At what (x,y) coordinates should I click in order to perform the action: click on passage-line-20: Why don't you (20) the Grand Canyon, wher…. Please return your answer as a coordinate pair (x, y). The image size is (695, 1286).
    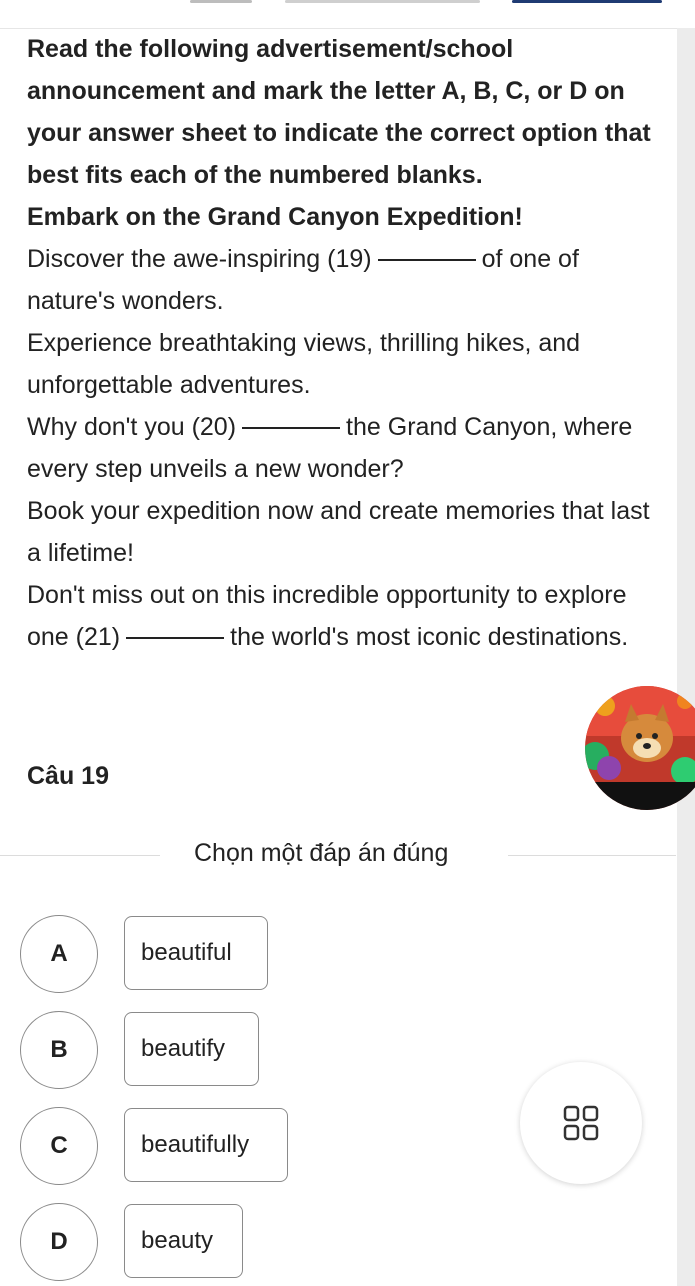
    Looking at the image, I should click on (342, 448).